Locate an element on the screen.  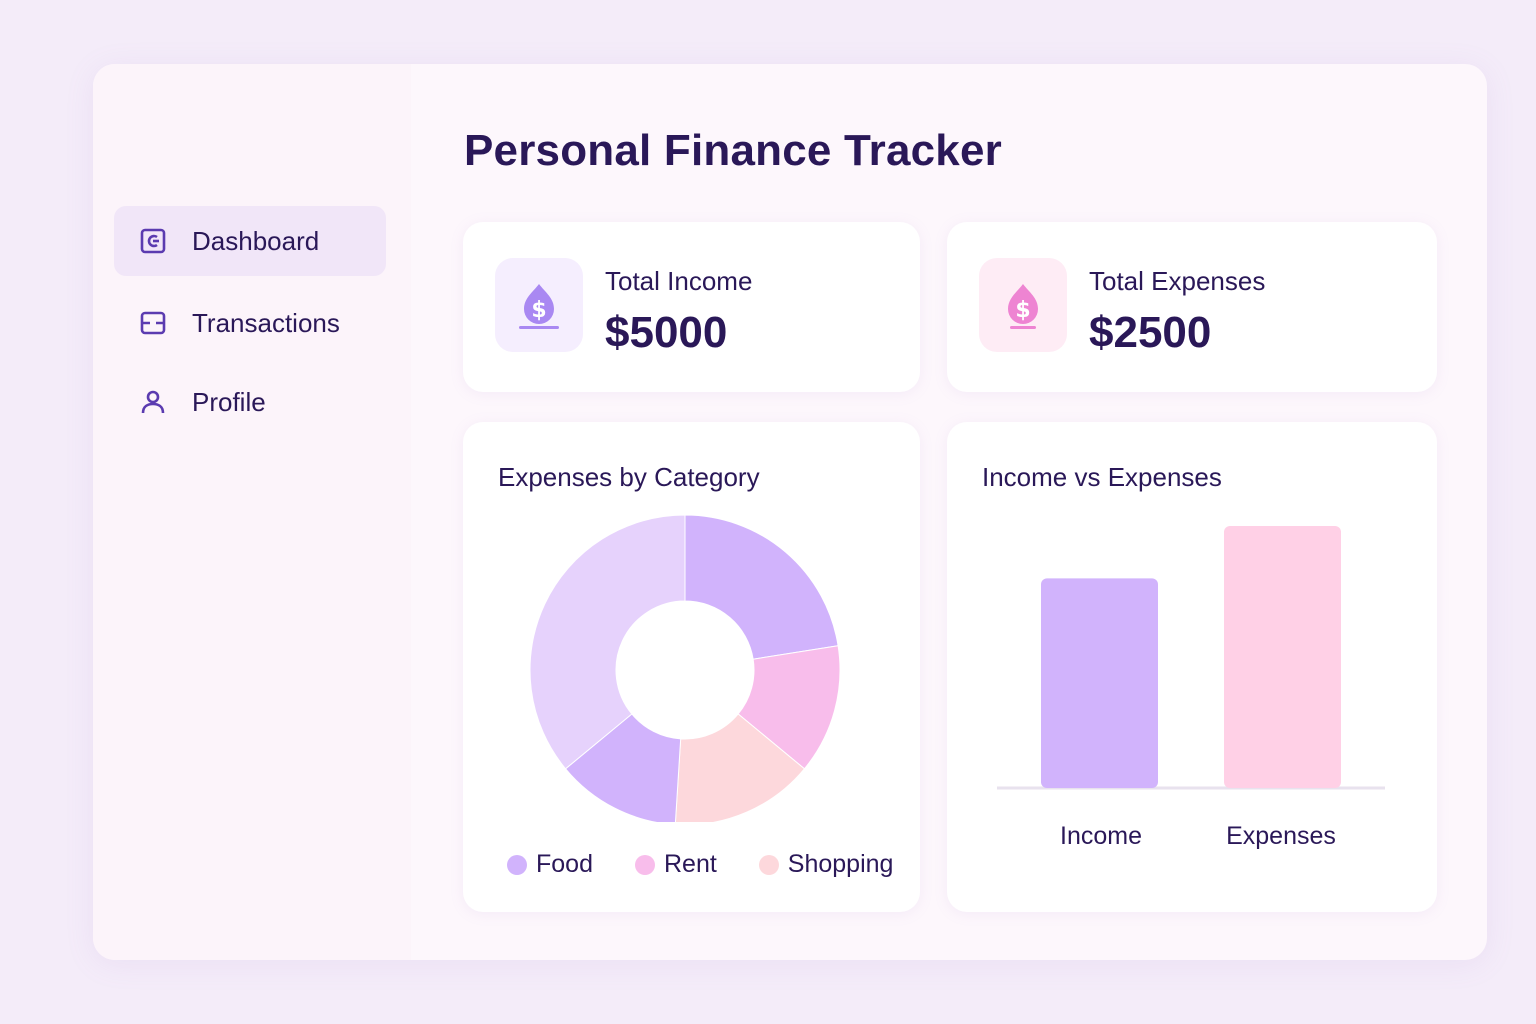
expenses-label: Total Expenses is located at coordinates (1177, 281).